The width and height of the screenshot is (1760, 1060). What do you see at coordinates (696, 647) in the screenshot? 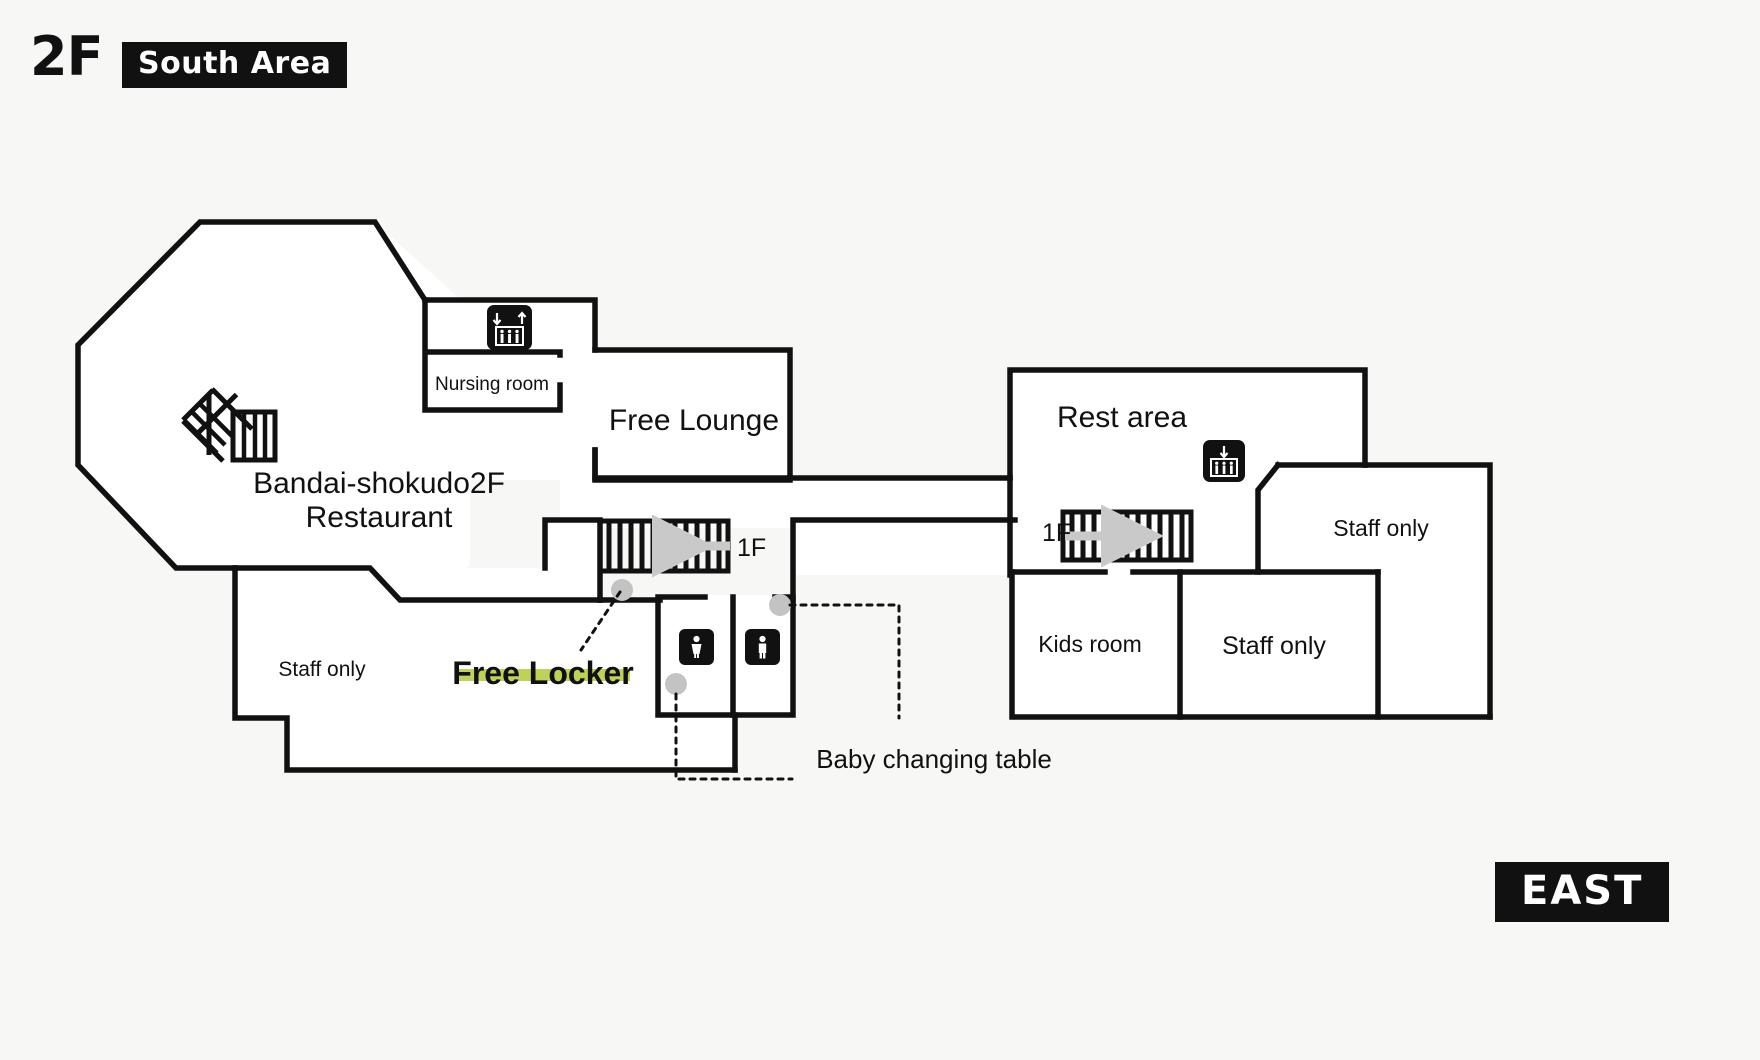
I see `toilet-women-icon` at bounding box center [696, 647].